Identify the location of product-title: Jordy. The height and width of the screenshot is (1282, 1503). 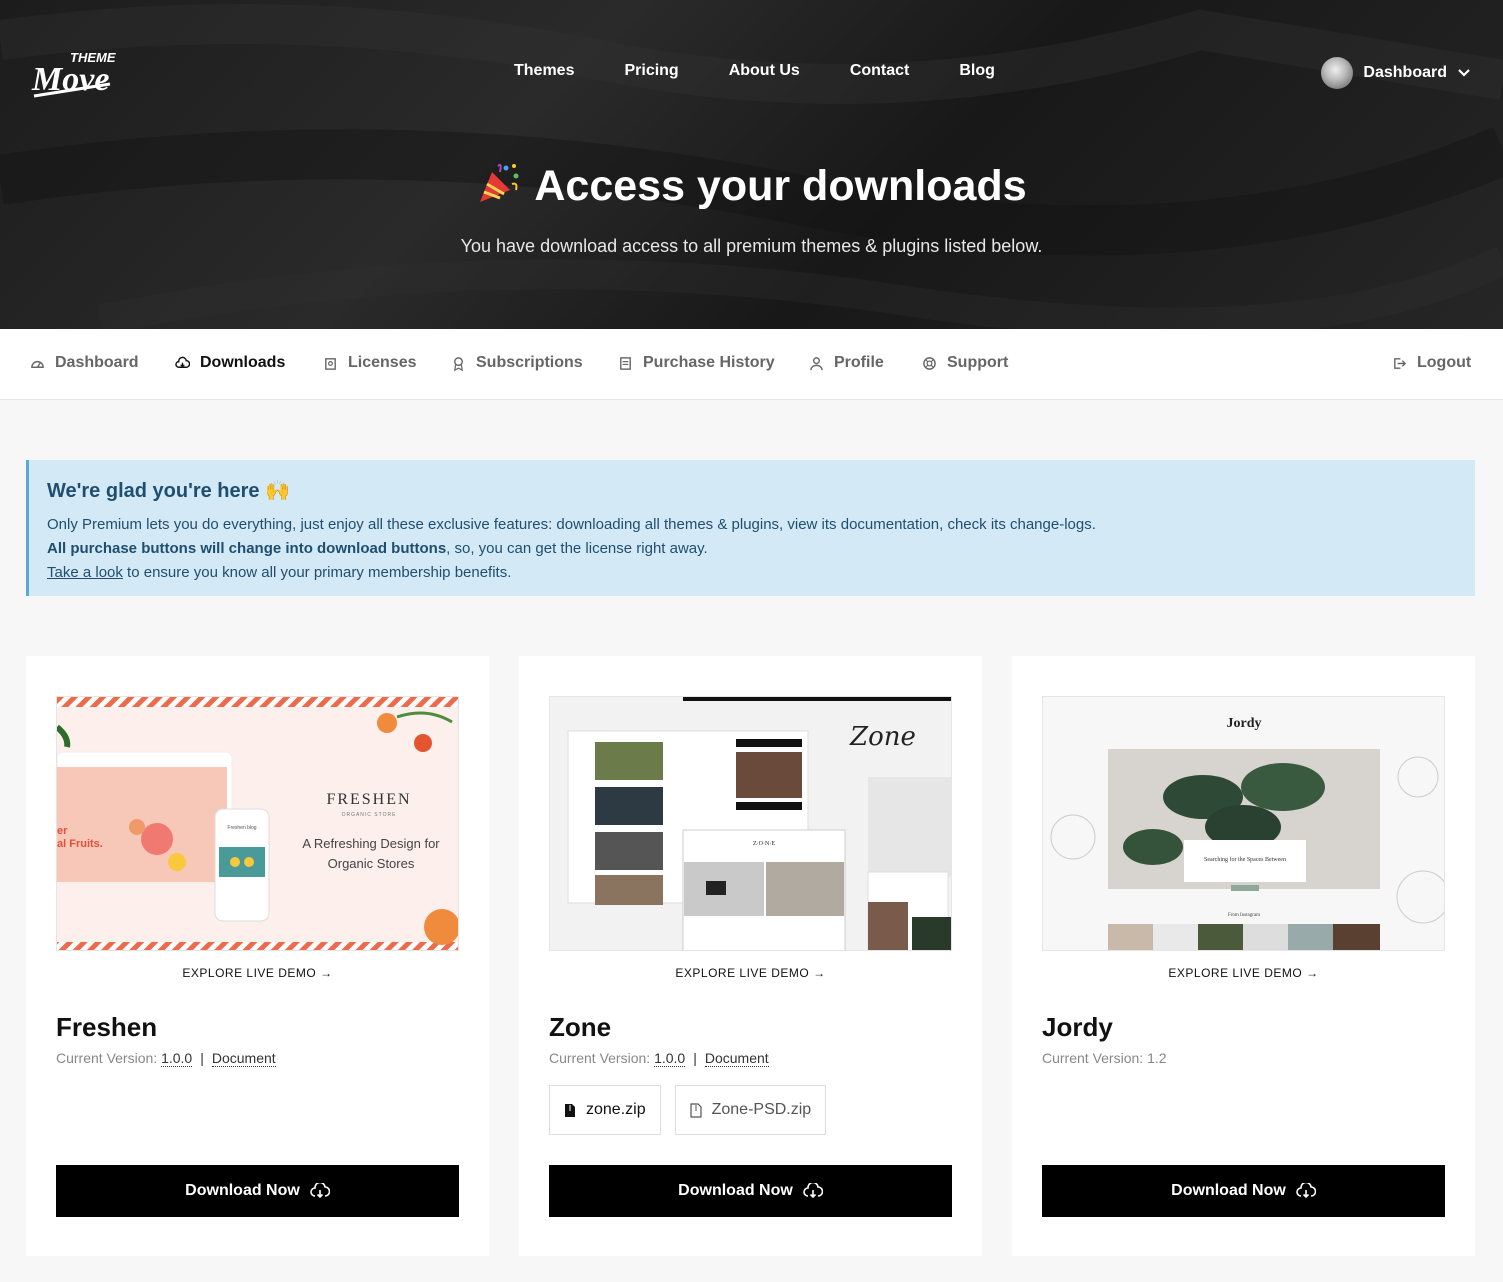
(1077, 1027).